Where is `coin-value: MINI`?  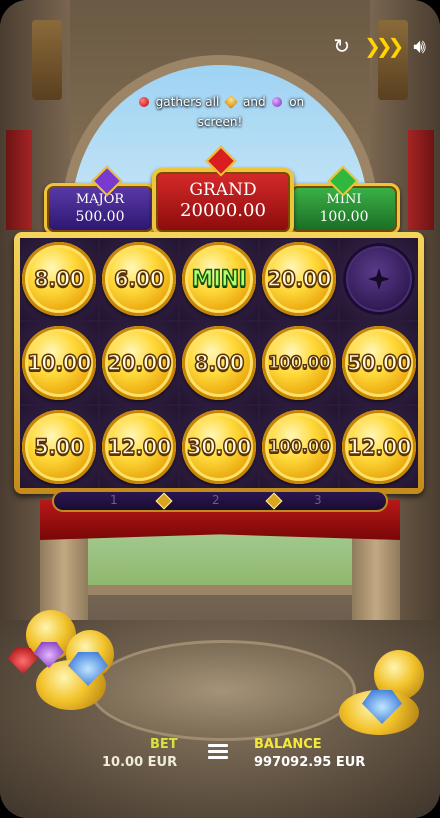 coin-value: MINI is located at coordinates (219, 279).